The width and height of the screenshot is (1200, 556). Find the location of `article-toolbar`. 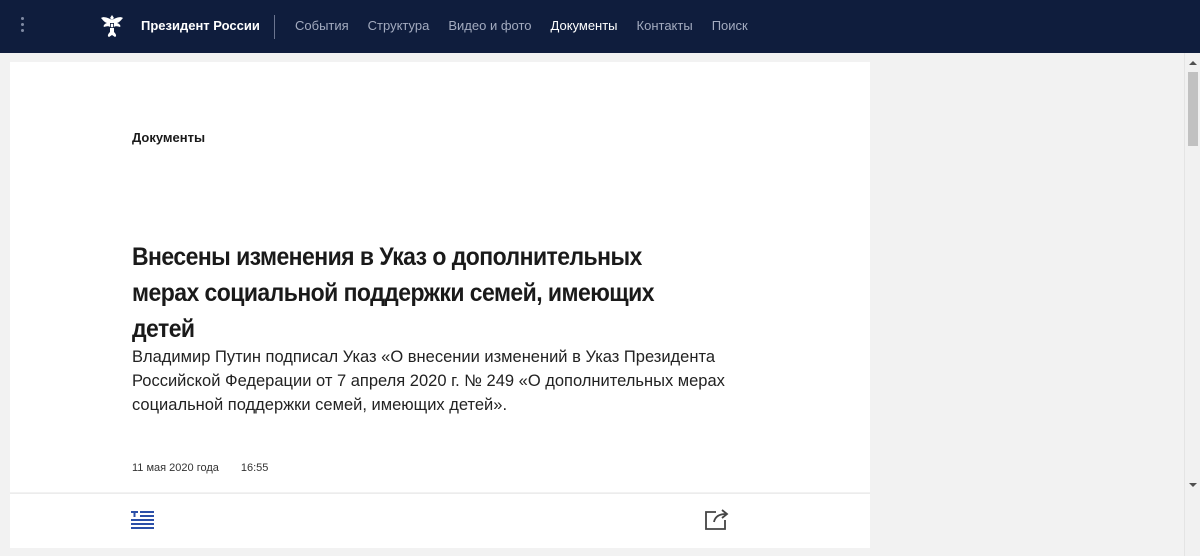

article-toolbar is located at coordinates (440, 520).